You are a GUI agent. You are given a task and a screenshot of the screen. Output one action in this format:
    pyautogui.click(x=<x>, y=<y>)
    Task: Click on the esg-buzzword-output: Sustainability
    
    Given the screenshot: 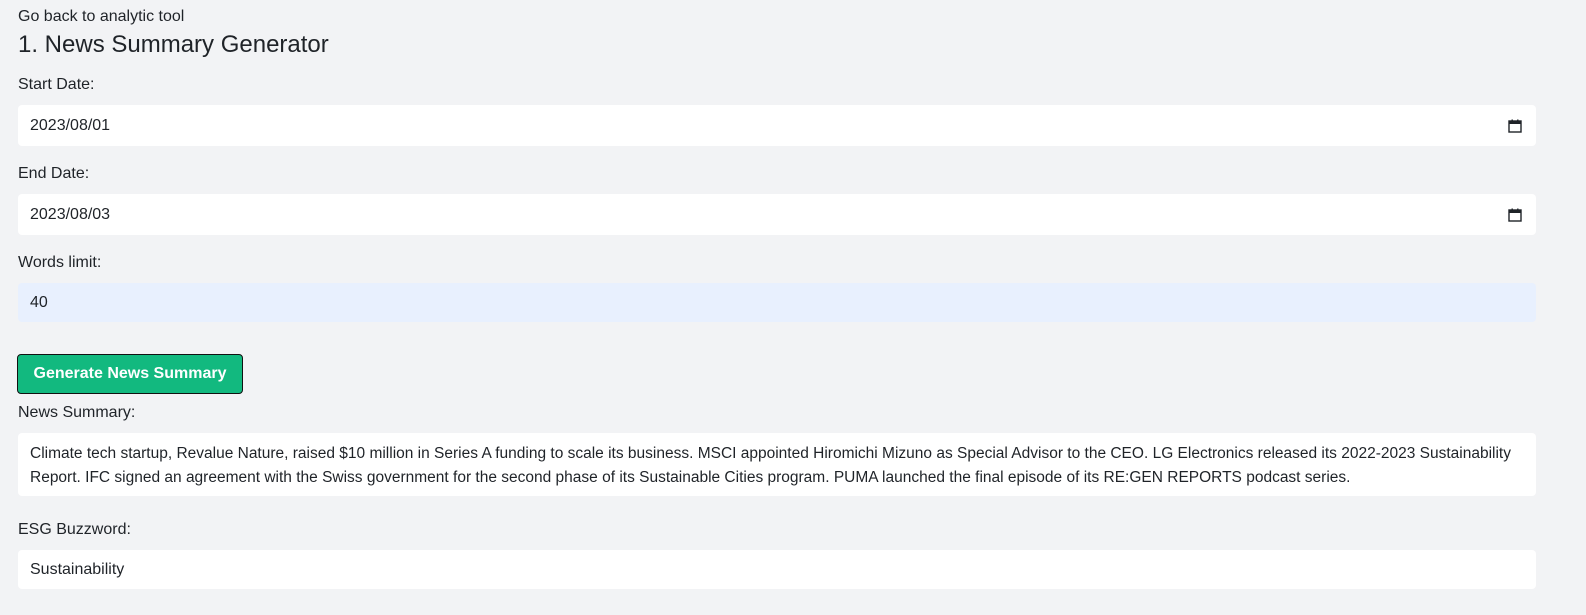 What is the action you would take?
    pyautogui.click(x=777, y=569)
    